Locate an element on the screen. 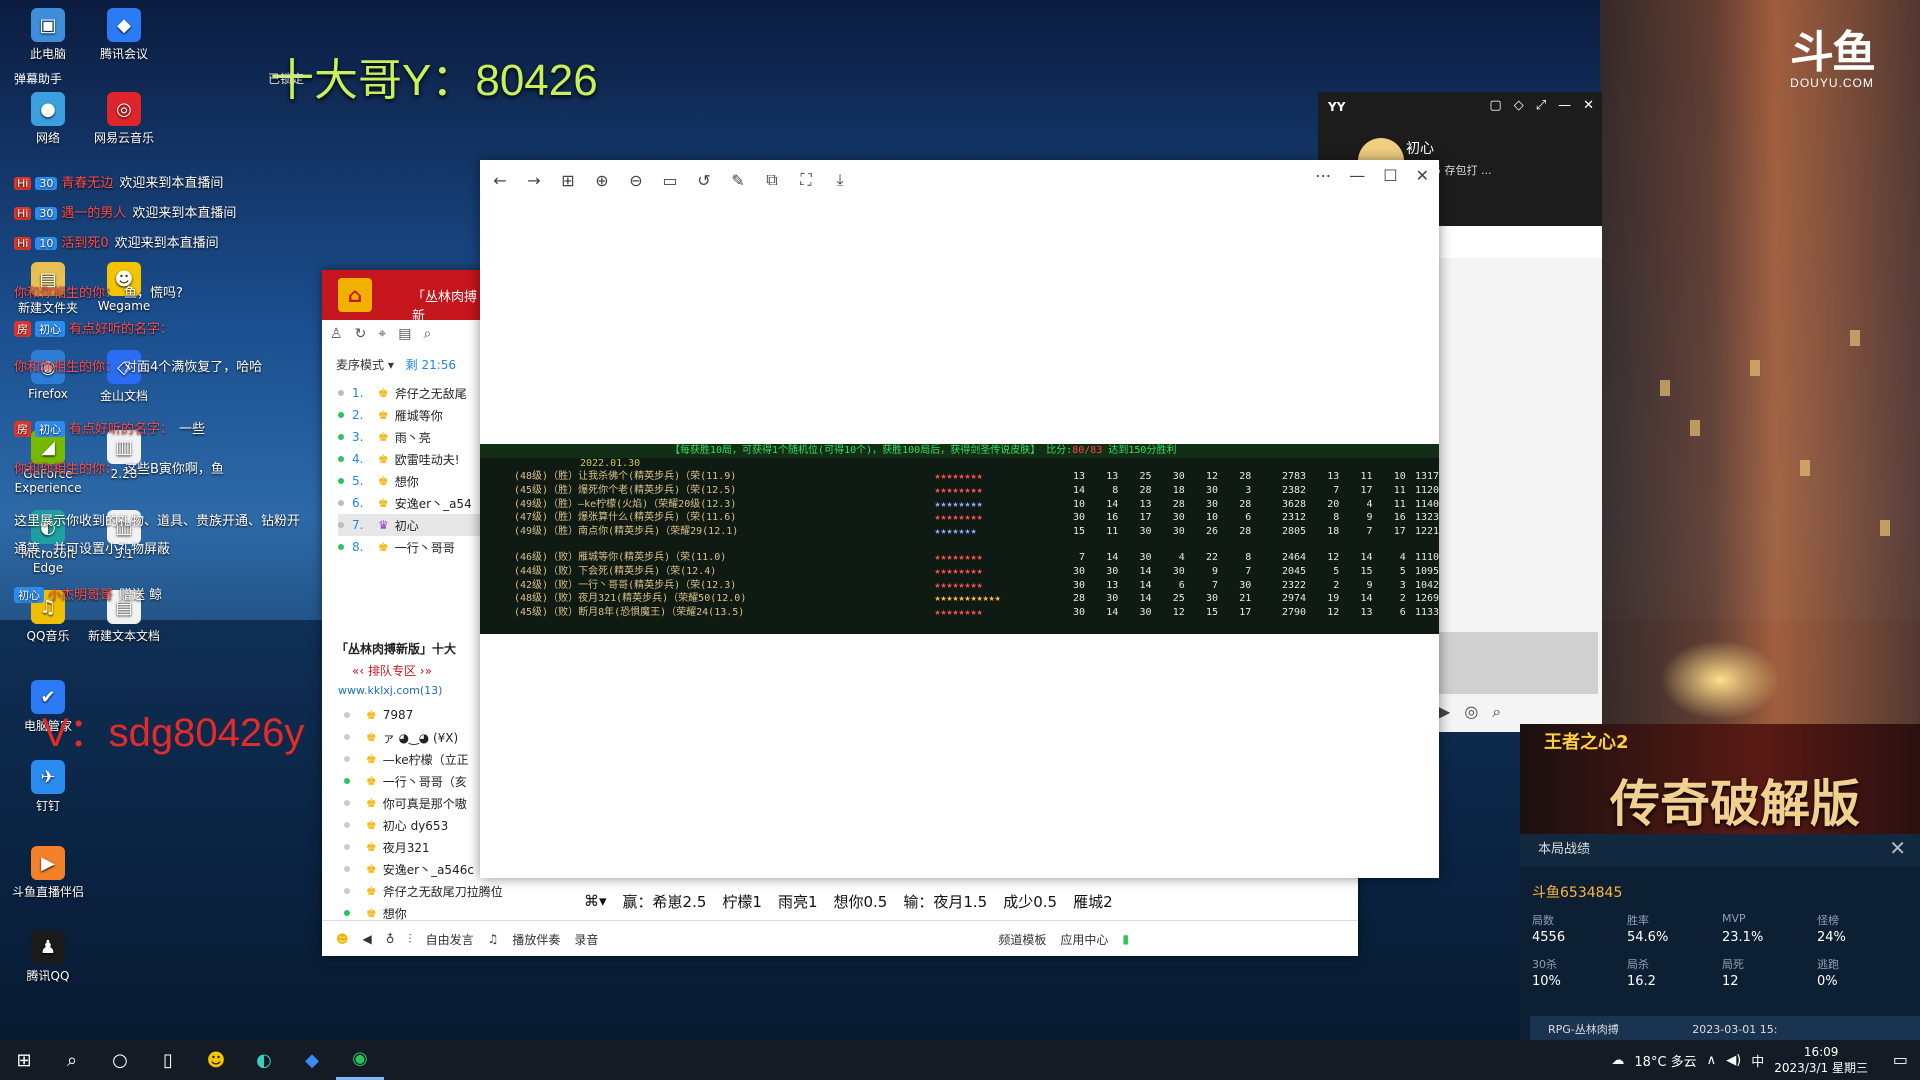  task-view-icon: ▯ is located at coordinates (168, 1060).